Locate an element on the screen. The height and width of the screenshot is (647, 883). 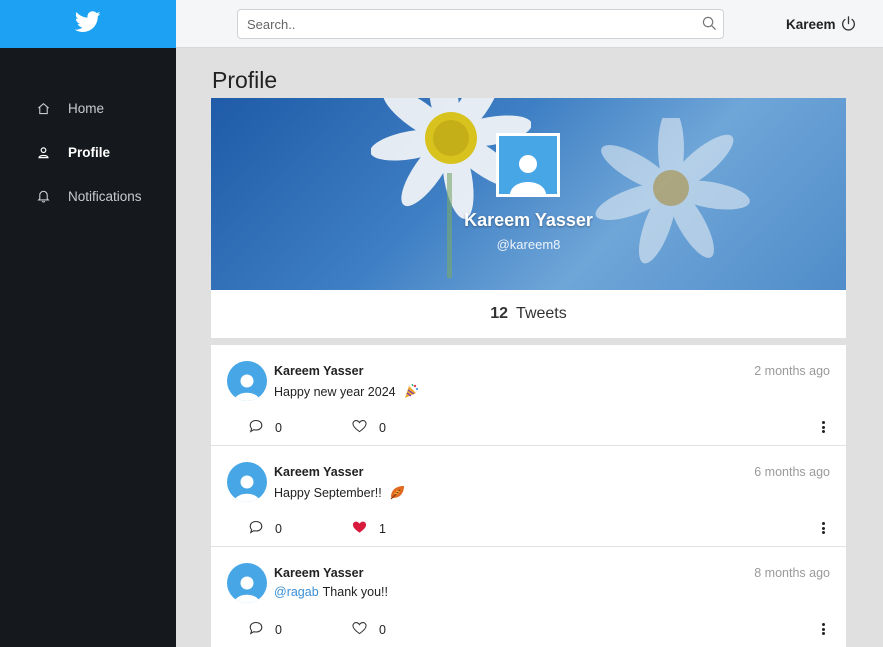
sidebar-item-label: Profile is located at coordinates (89, 152).